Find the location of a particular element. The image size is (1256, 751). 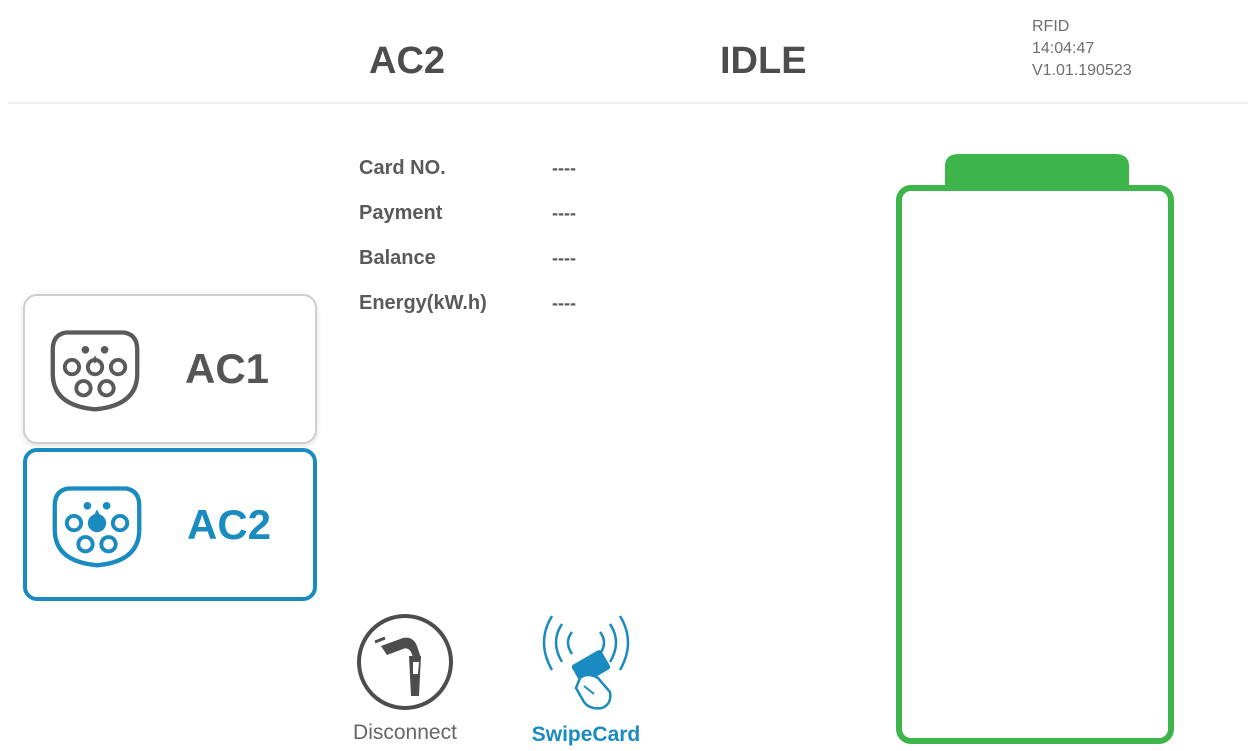

active-connector-title: AC2 is located at coordinates (407, 61).